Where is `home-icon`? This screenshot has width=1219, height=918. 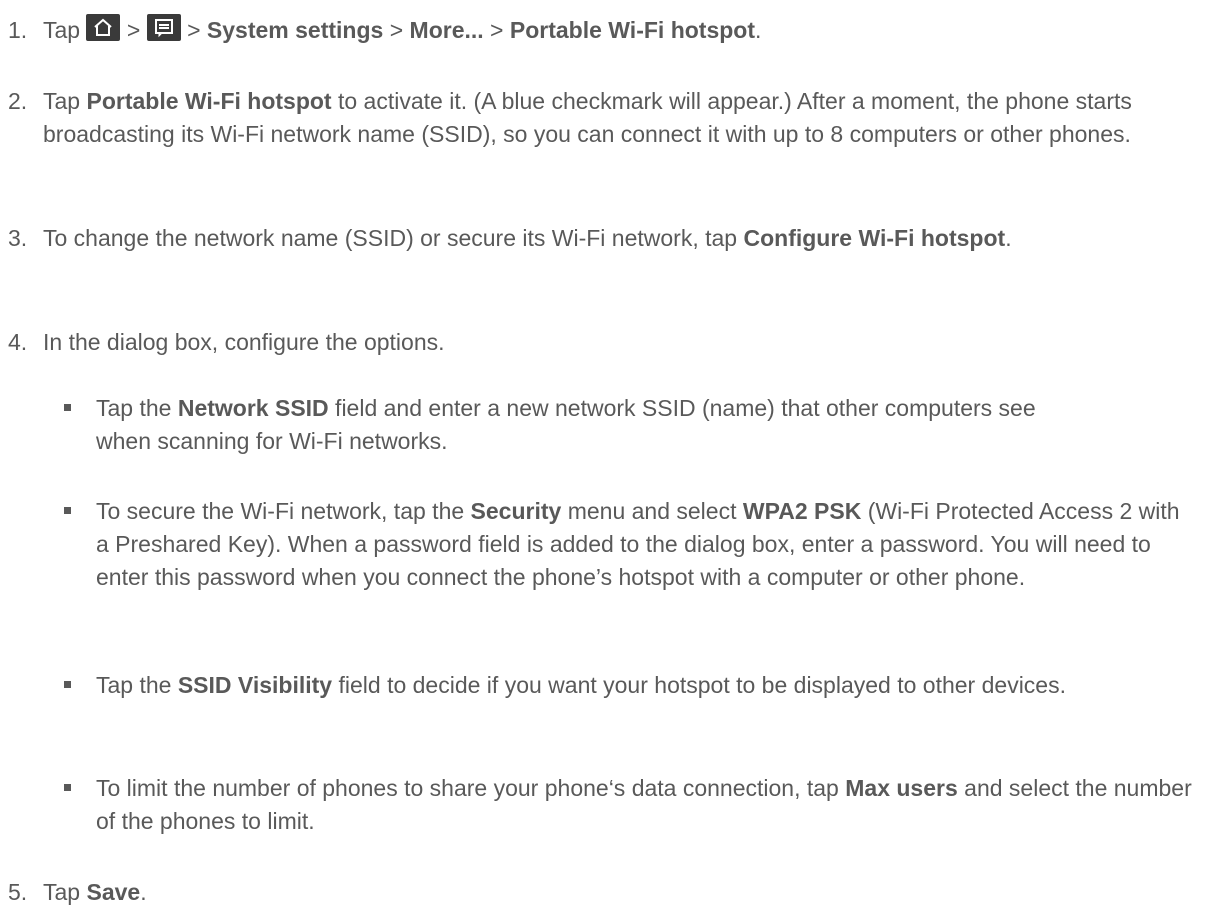 home-icon is located at coordinates (103, 27).